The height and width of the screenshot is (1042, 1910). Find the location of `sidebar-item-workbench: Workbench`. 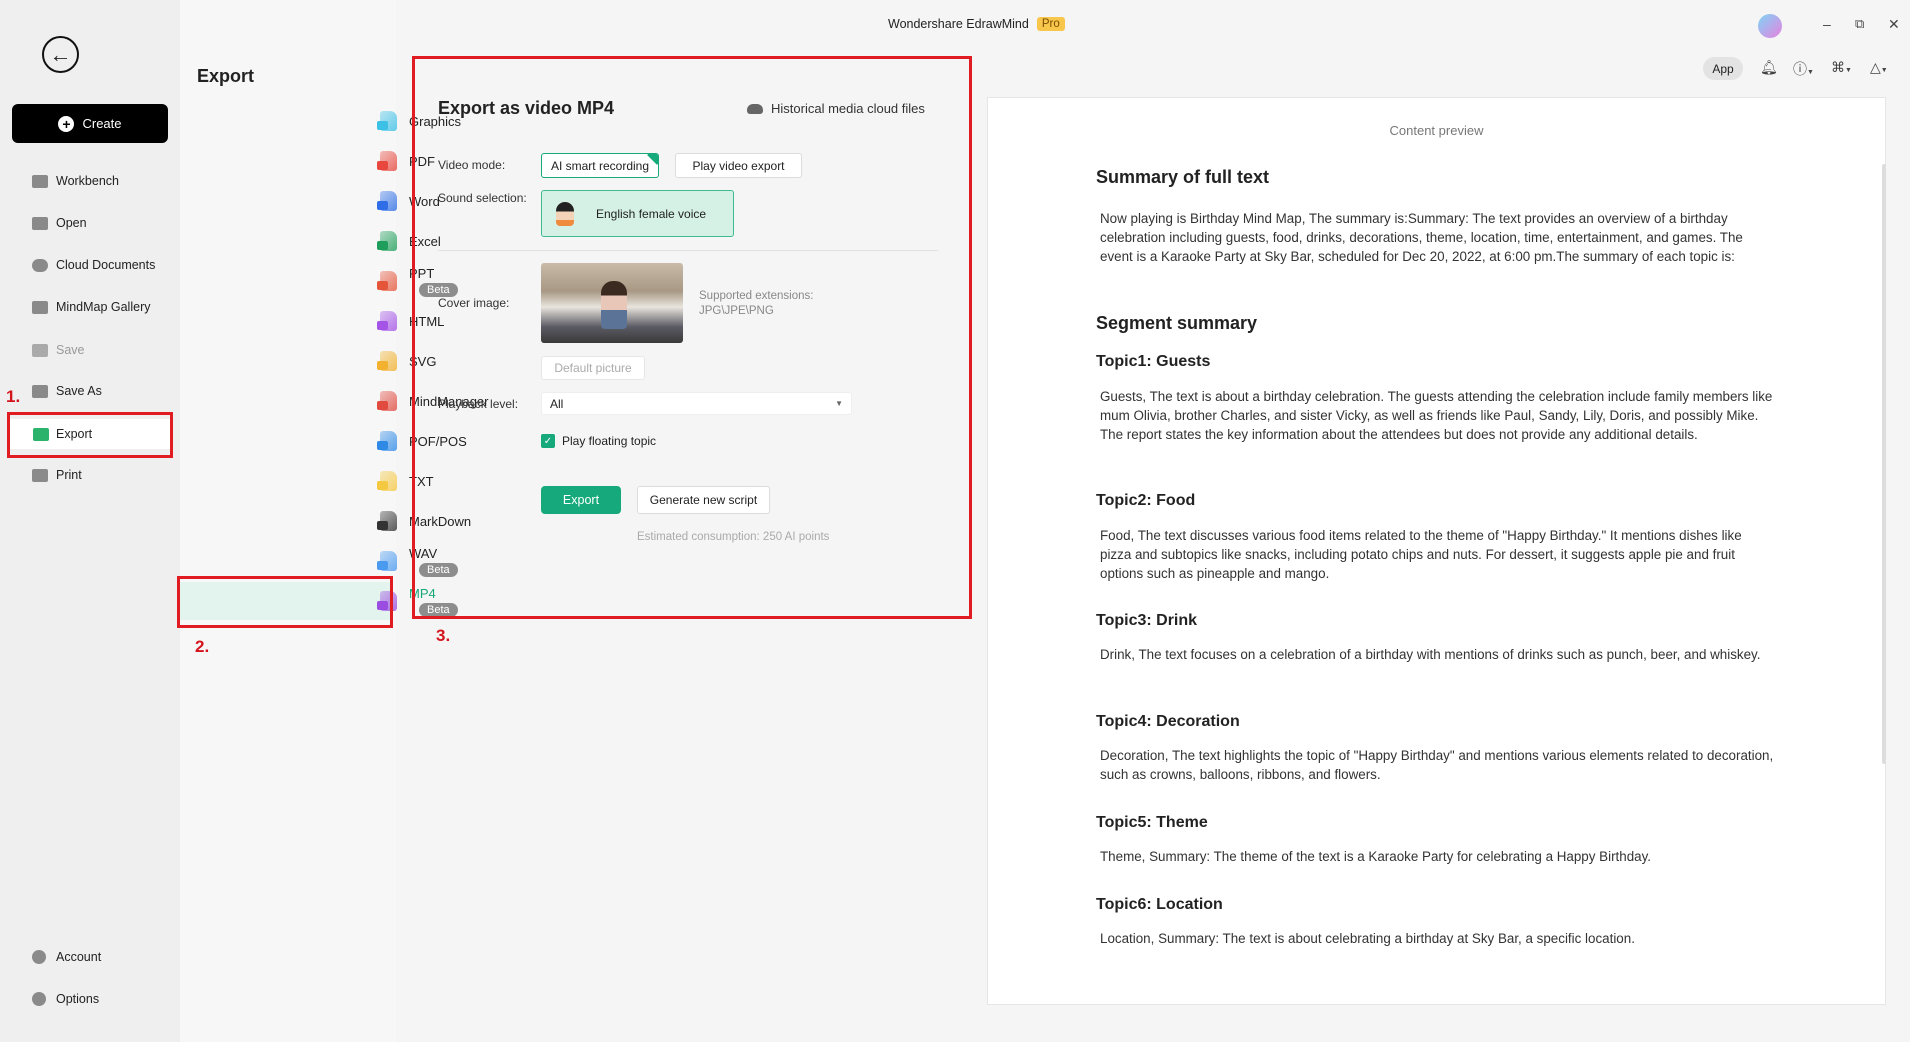

sidebar-item-workbench: Workbench is located at coordinates (90, 181).